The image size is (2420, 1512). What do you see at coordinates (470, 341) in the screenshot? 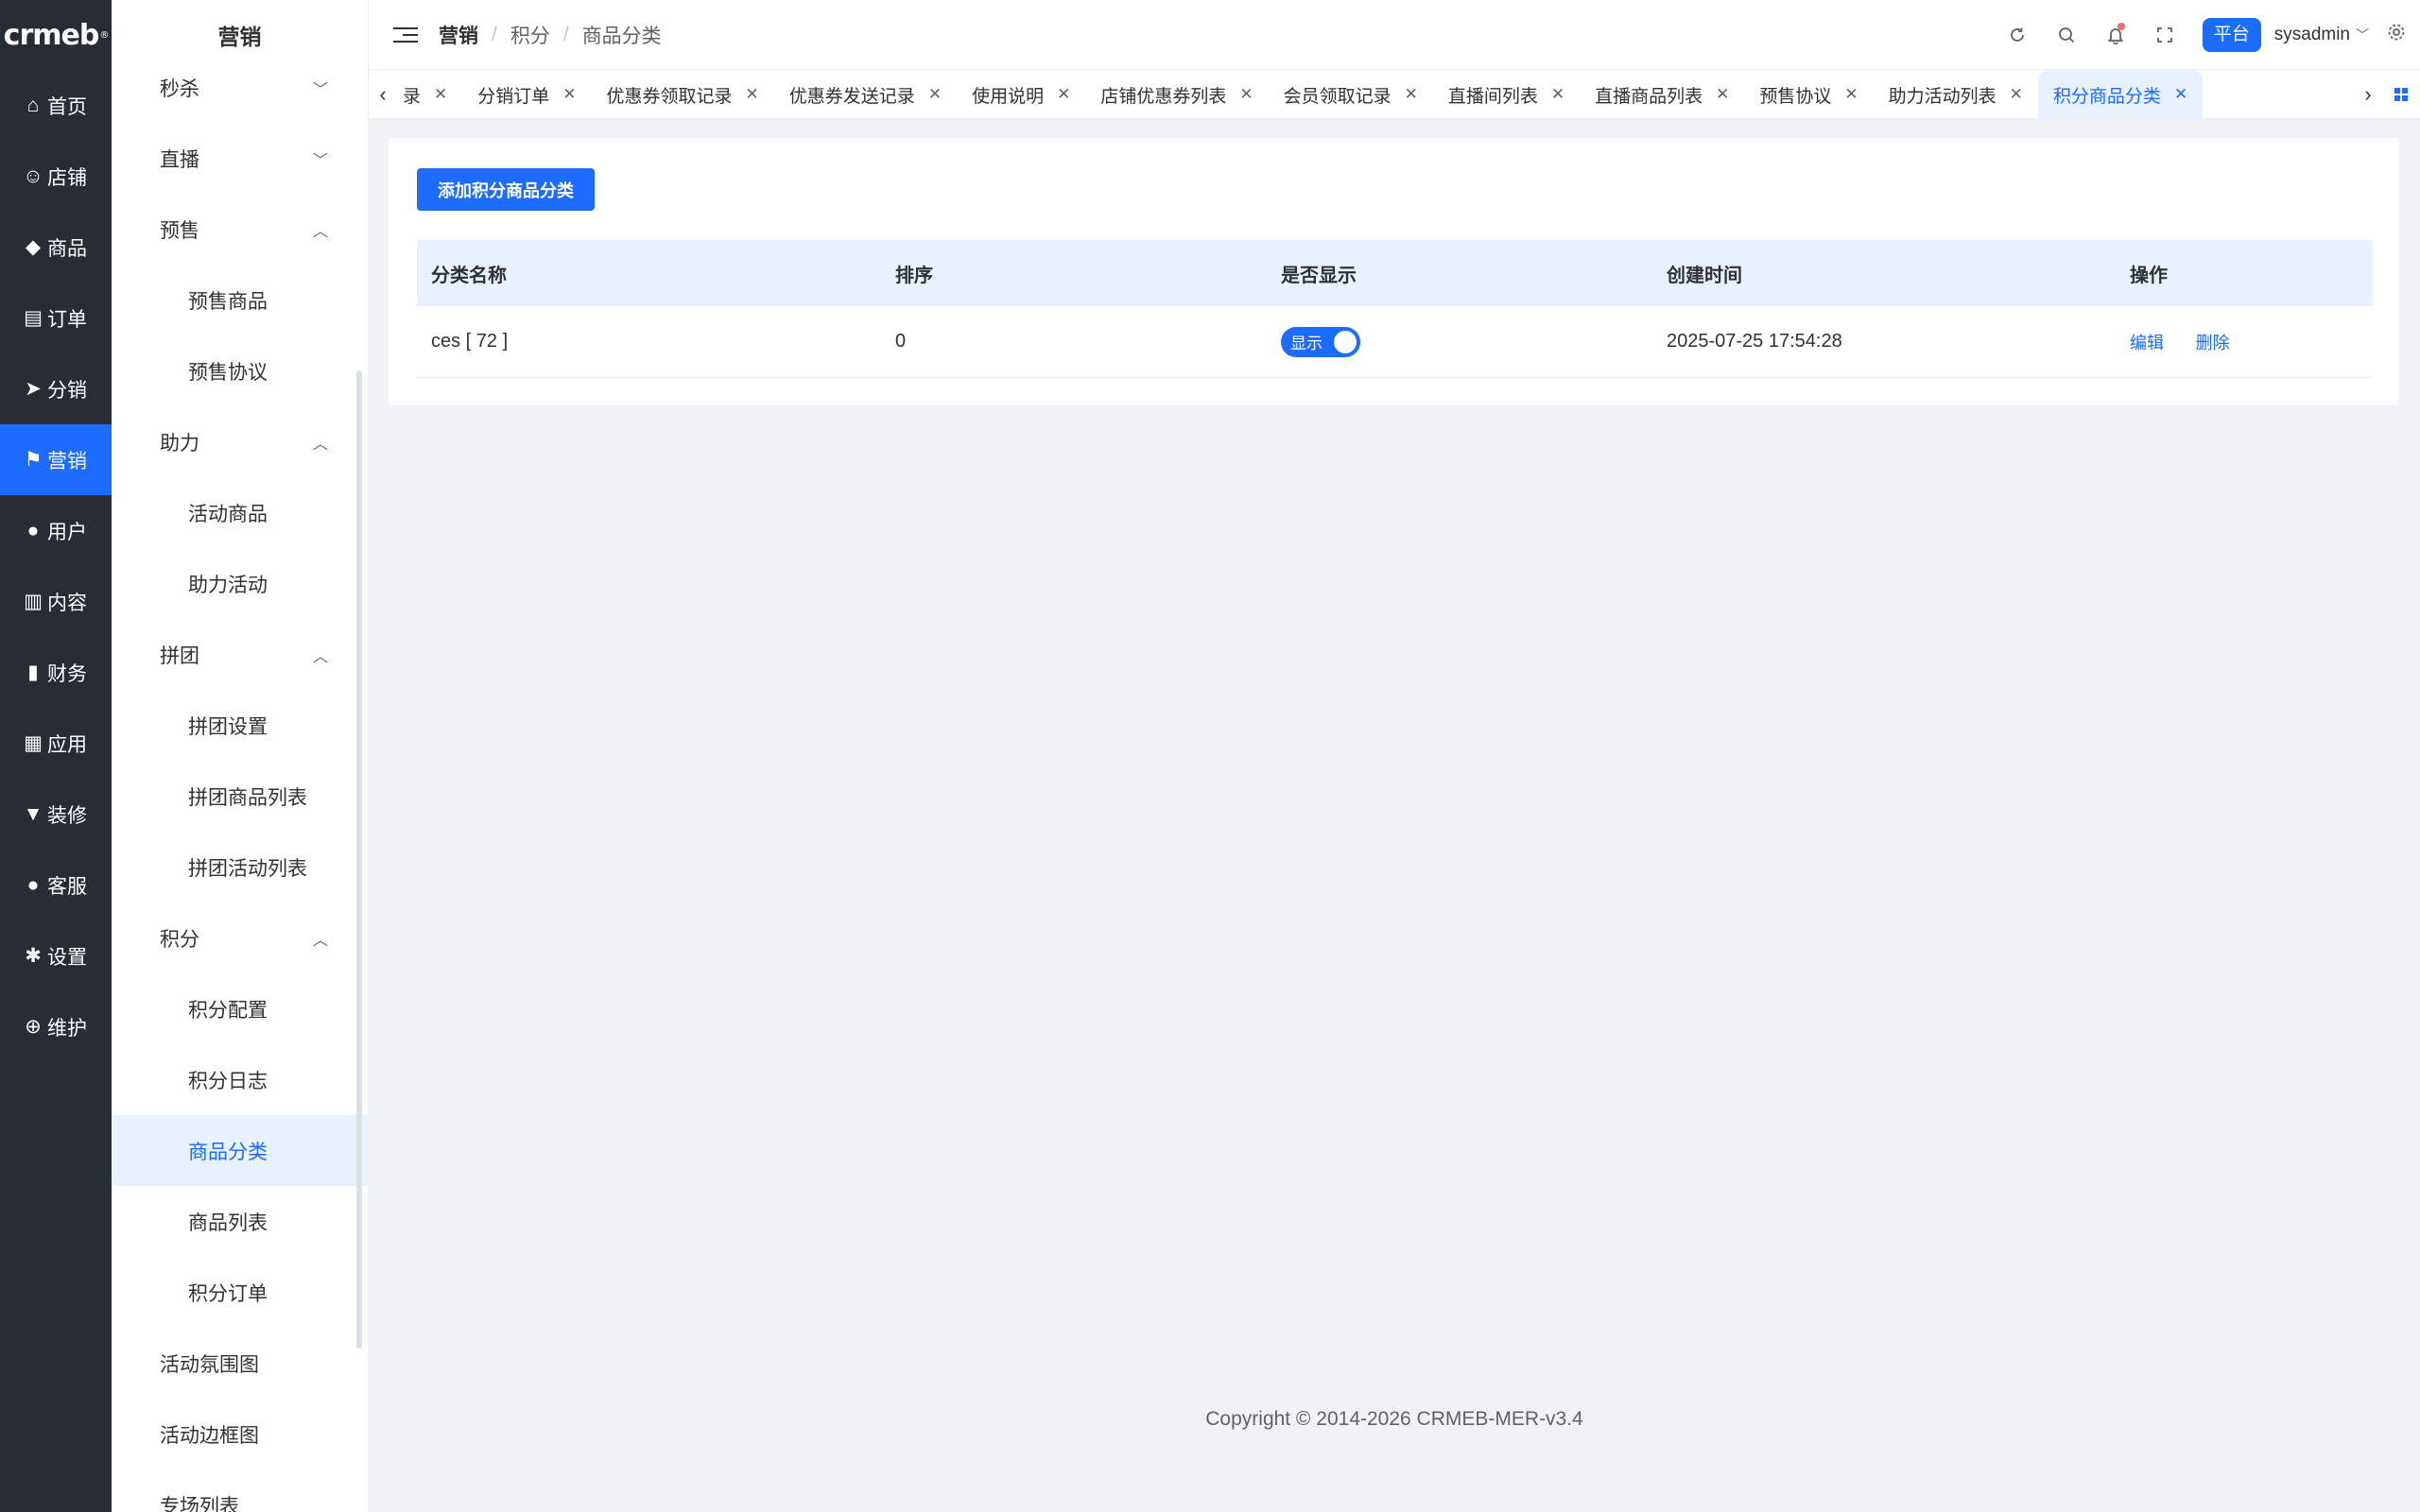
I see `category-name-cell: ces [ 72 ]` at bounding box center [470, 341].